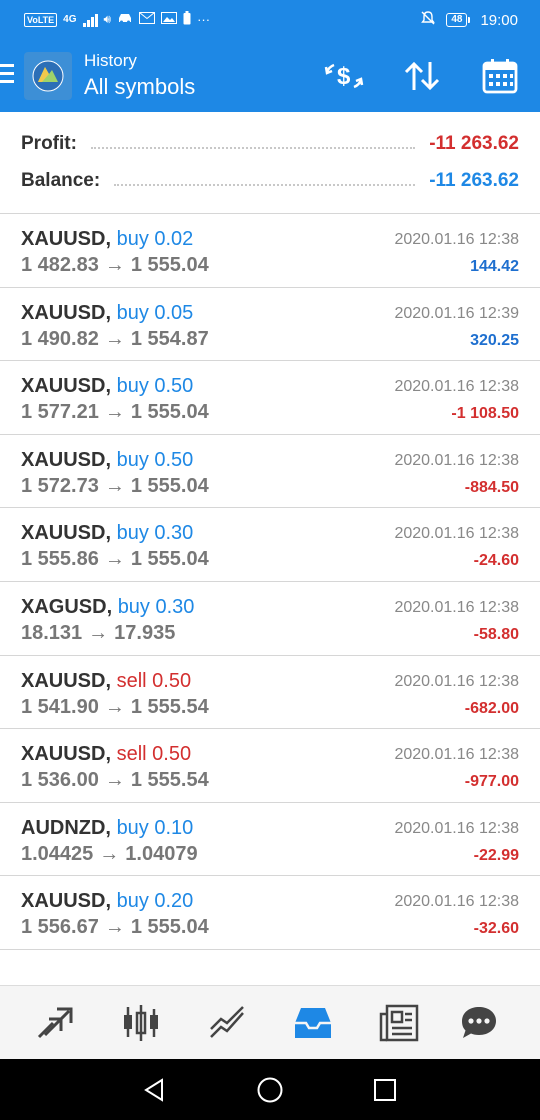 Image resolution: width=540 pixels, height=1120 pixels. What do you see at coordinates (270, 20) in the screenshot?
I see `status-bar: VoLTE 4G 🔊︎ ··· 48 19:00` at bounding box center [270, 20].